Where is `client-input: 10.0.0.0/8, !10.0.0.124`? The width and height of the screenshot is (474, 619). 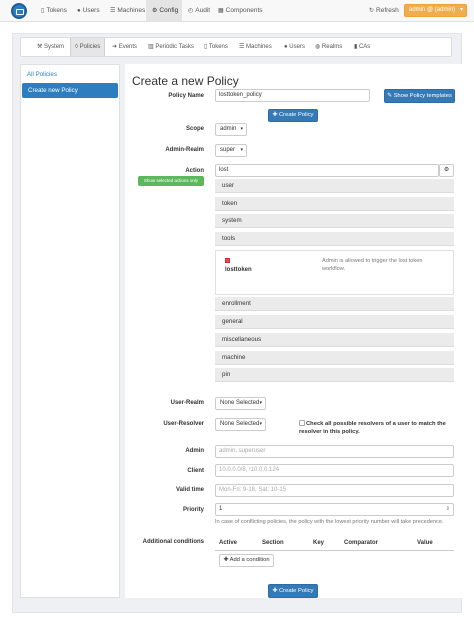 client-input: 10.0.0.0/8, !10.0.0.124 is located at coordinates (334, 470).